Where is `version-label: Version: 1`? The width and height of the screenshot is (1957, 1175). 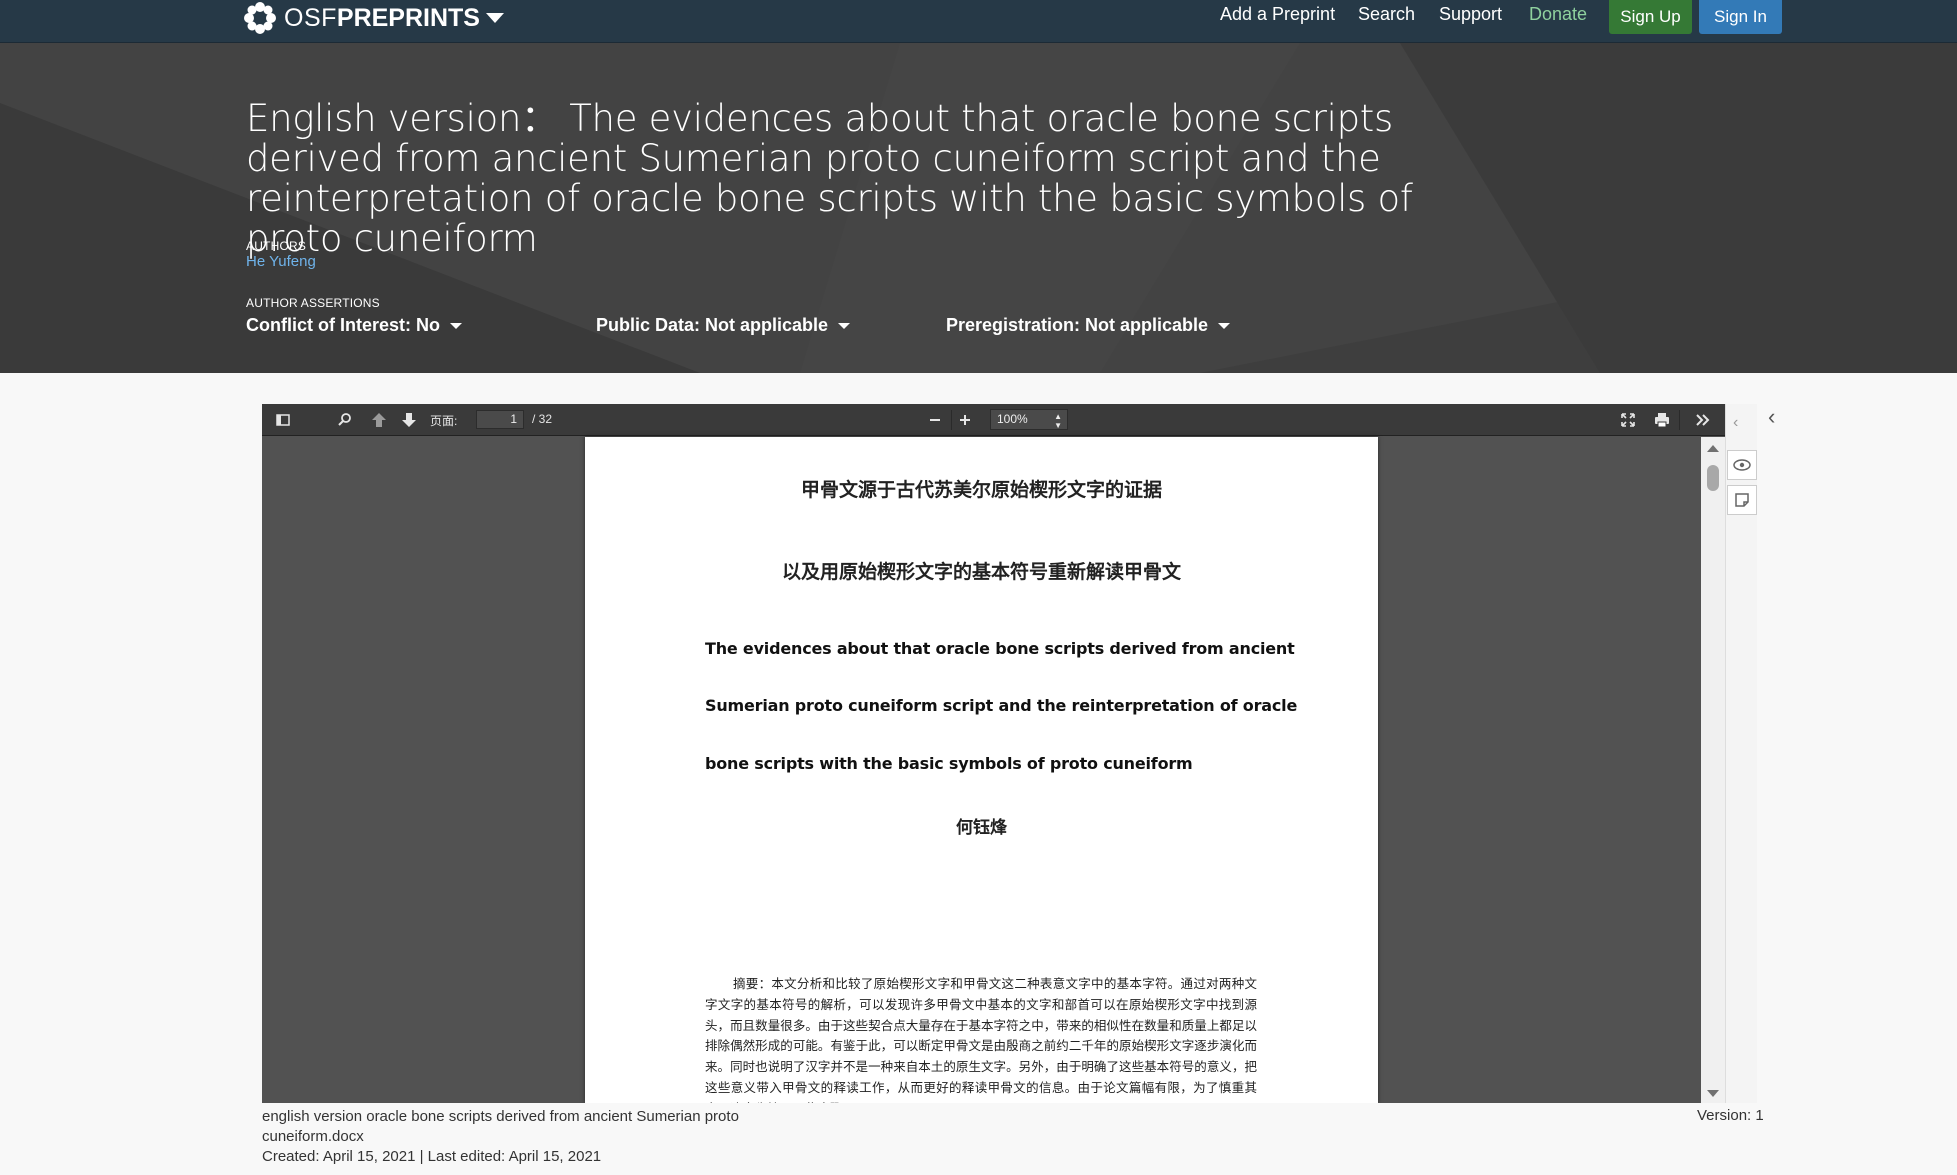 version-label: Version: 1 is located at coordinates (1730, 1115).